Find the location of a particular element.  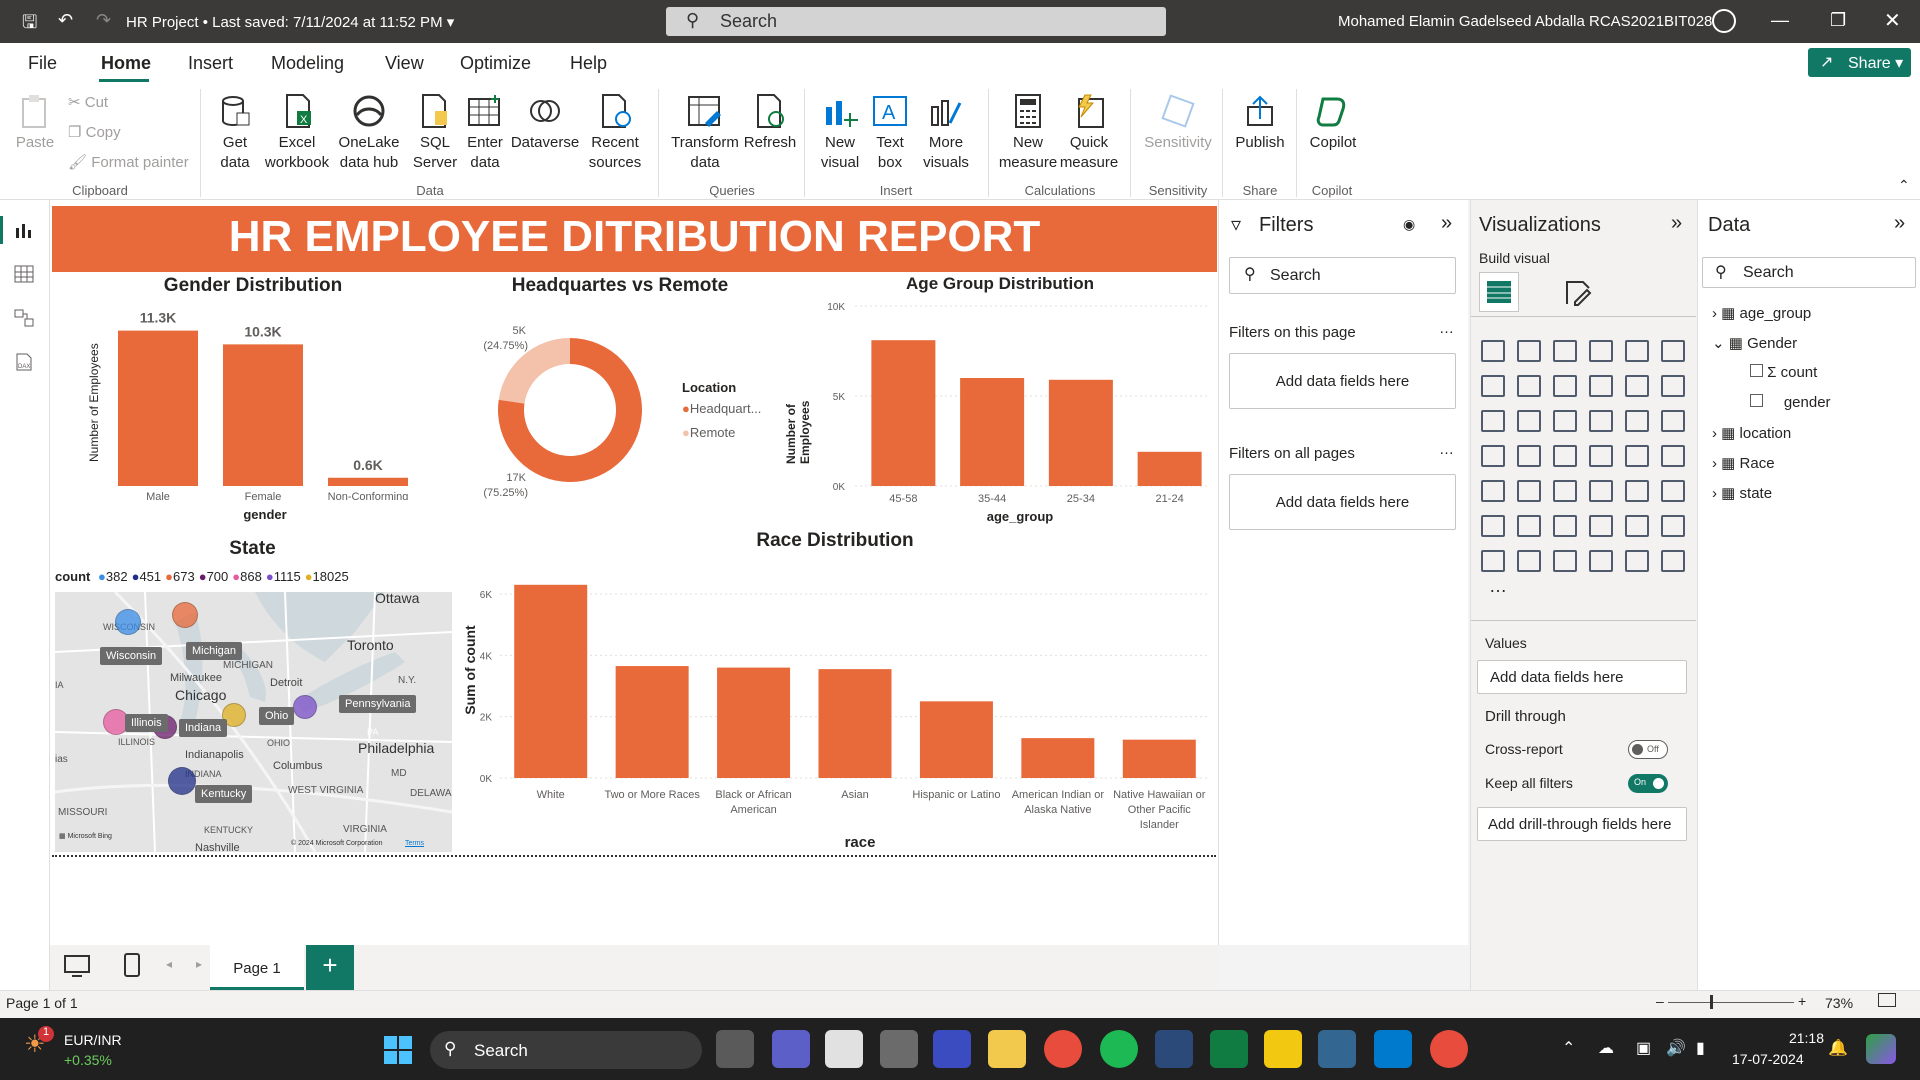

gender-bar is located at coordinates (263, 415).